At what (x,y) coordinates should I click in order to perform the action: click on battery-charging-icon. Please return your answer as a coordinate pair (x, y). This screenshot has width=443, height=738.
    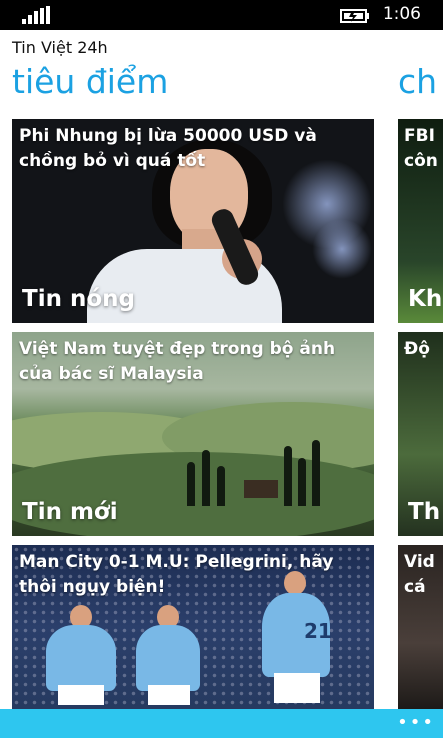
    Looking at the image, I should click on (354, 16).